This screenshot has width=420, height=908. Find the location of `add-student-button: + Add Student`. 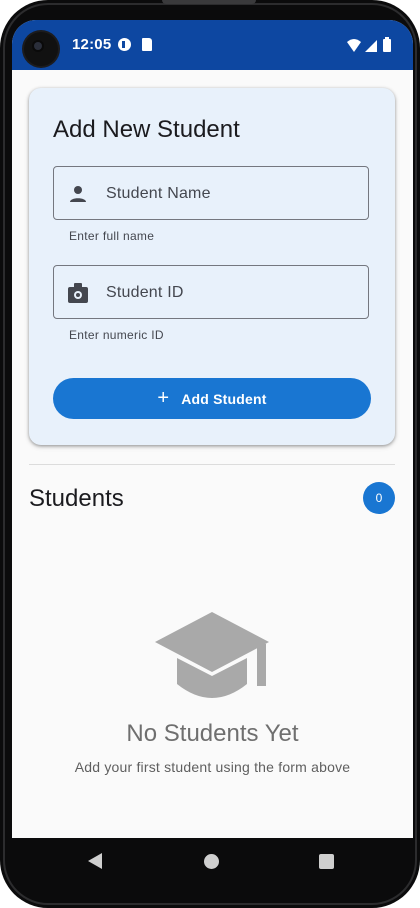

add-student-button: + Add Student is located at coordinates (212, 398).